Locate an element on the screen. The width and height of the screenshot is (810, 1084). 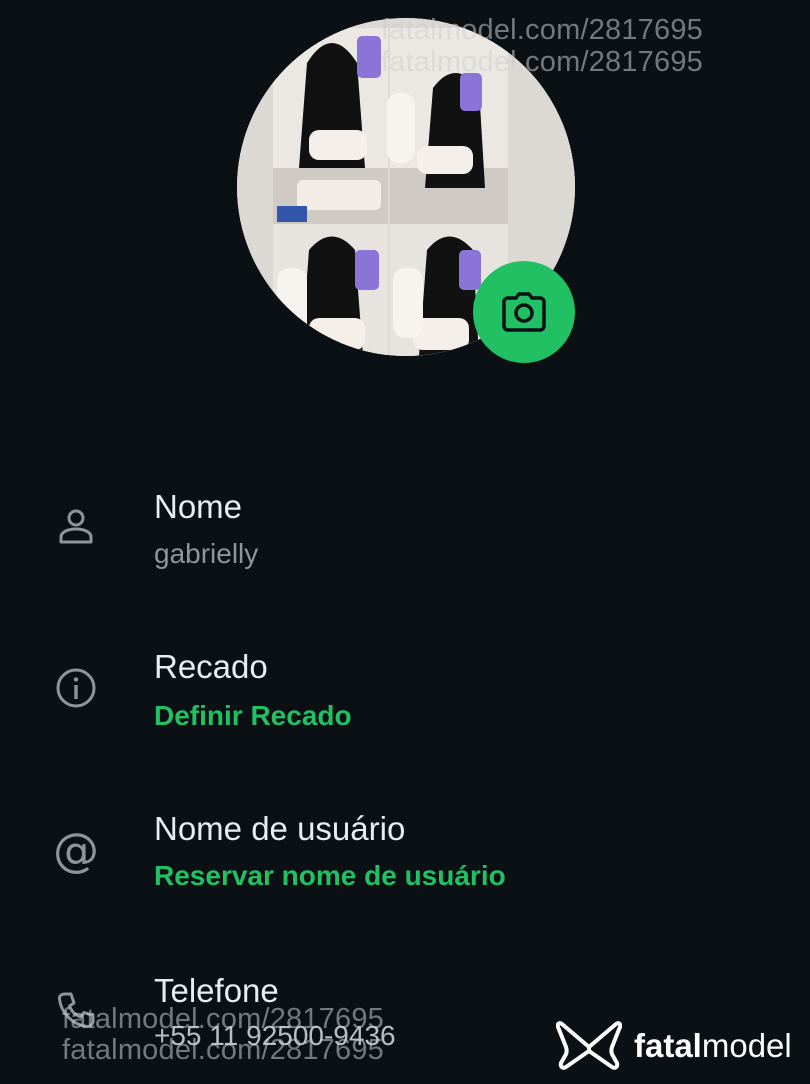
username-label: Nome de usuário is located at coordinates (280, 828).